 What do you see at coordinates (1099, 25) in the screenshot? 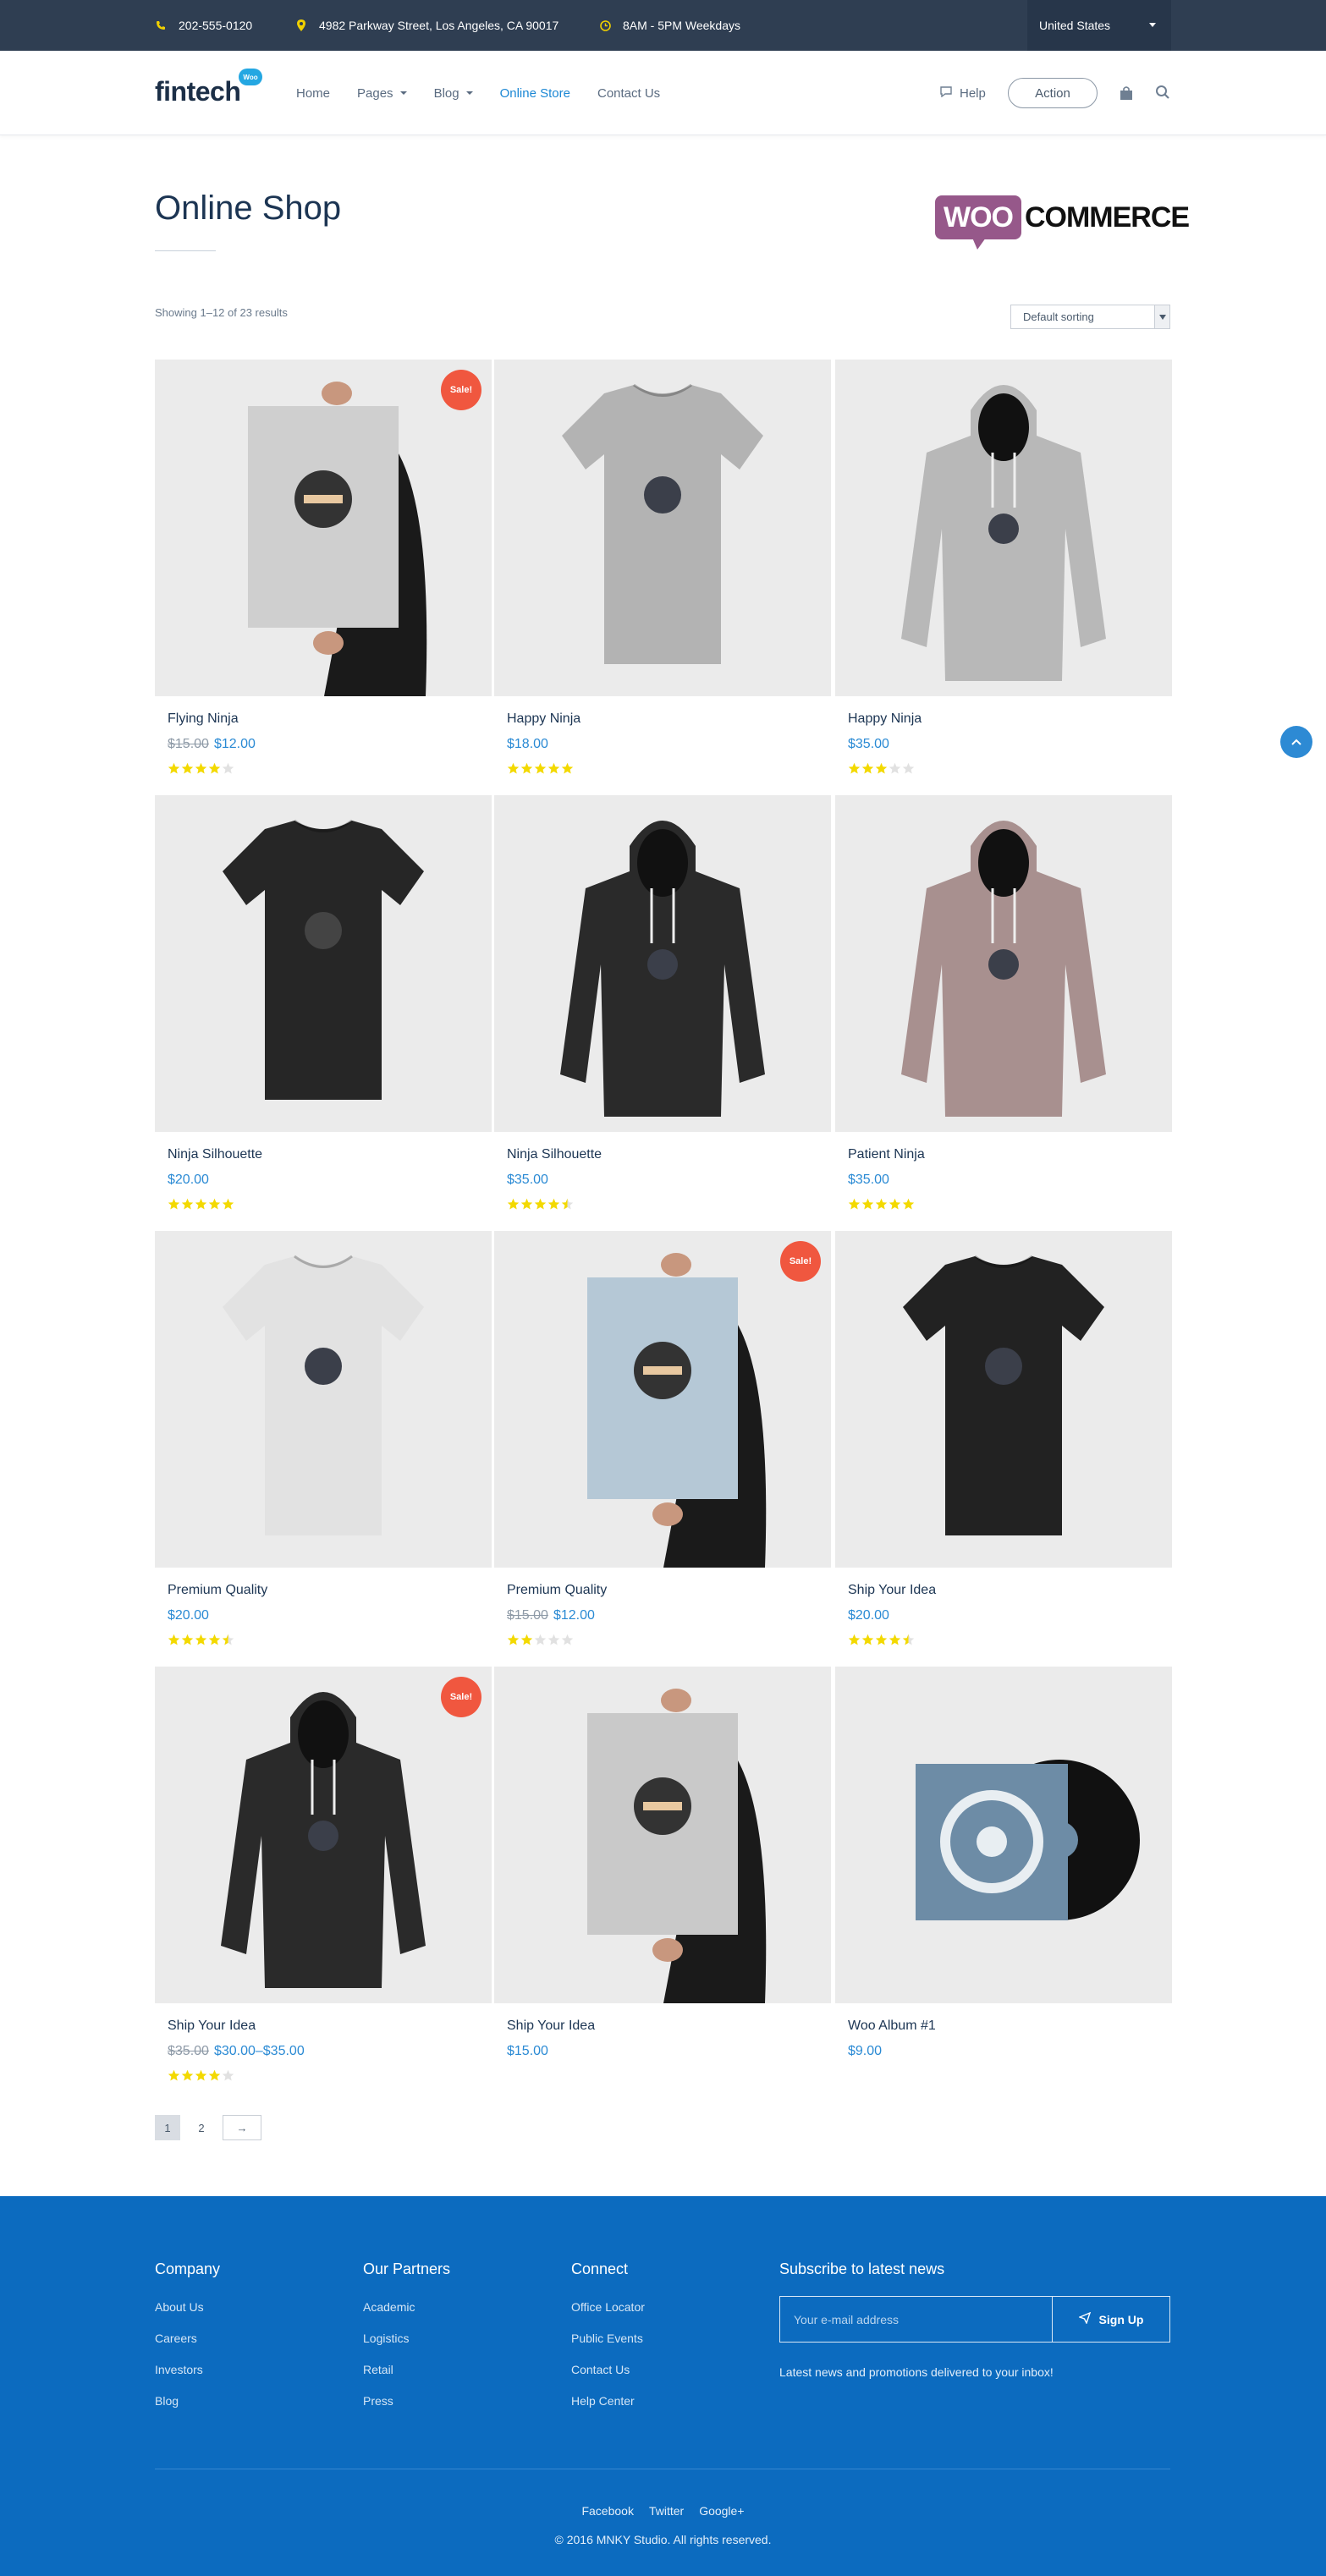
I see `country-select: United States` at bounding box center [1099, 25].